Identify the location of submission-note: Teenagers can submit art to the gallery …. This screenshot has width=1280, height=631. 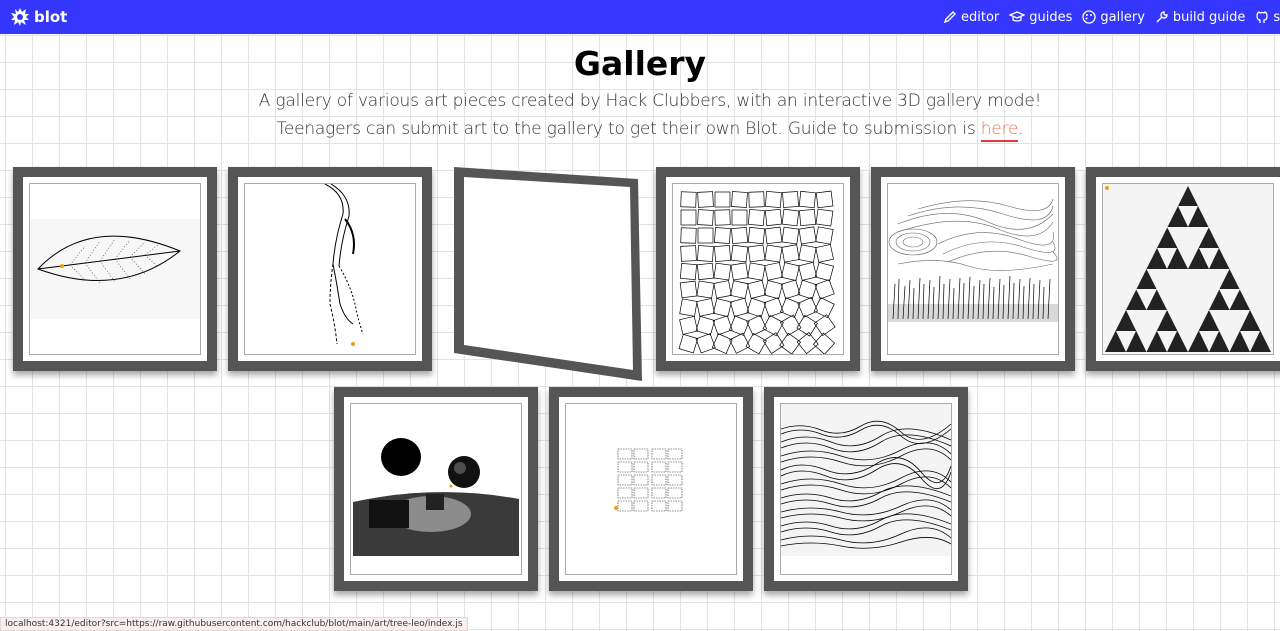
(640, 130).